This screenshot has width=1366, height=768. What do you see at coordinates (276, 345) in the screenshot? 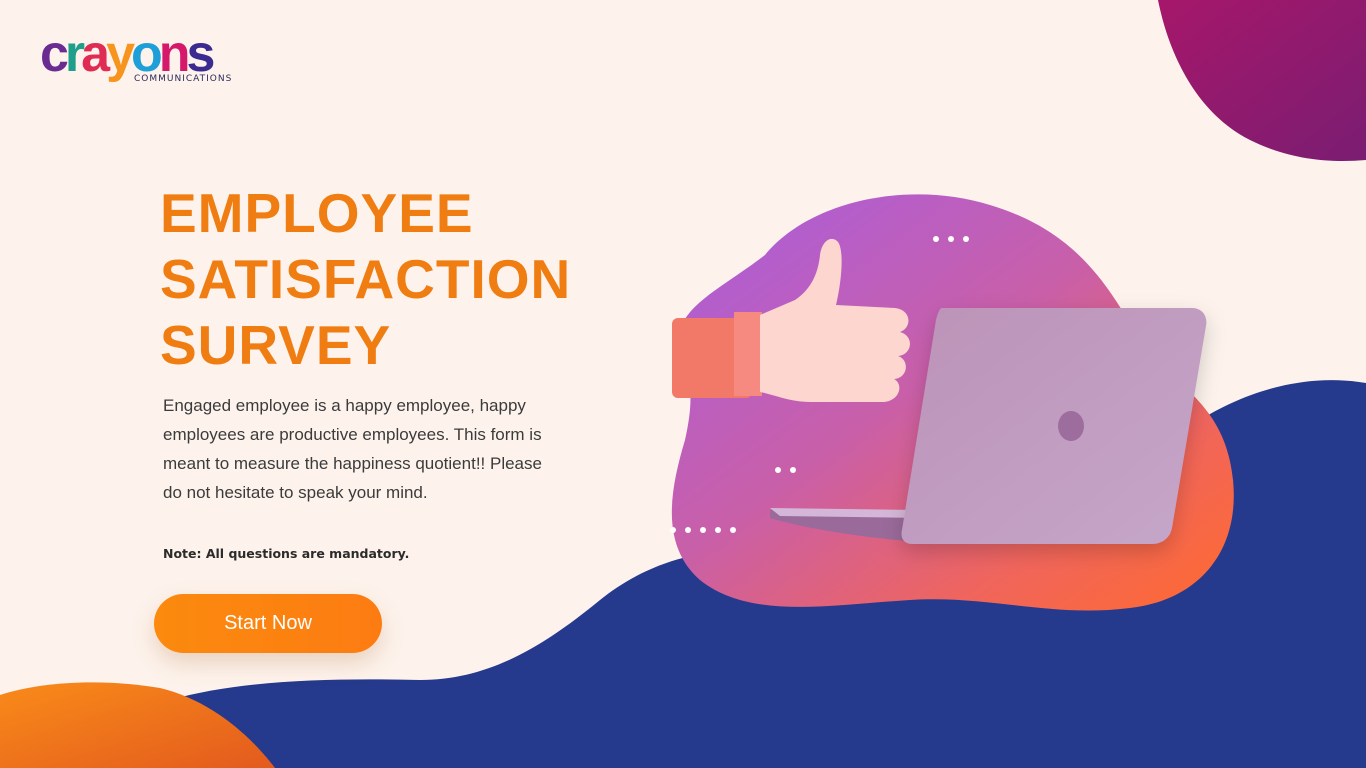
I see `title-line: SURVEY` at bounding box center [276, 345].